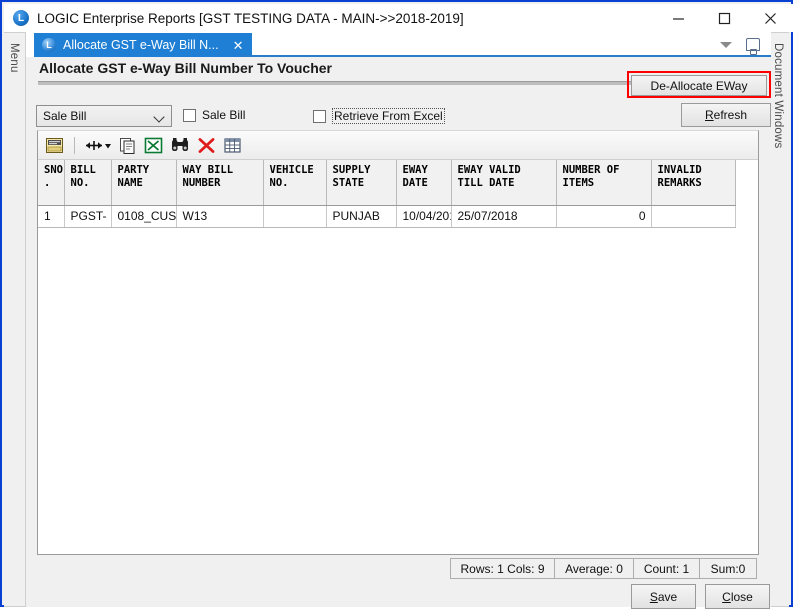  What do you see at coordinates (667, 596) in the screenshot?
I see `save-rest: ave` at bounding box center [667, 596].